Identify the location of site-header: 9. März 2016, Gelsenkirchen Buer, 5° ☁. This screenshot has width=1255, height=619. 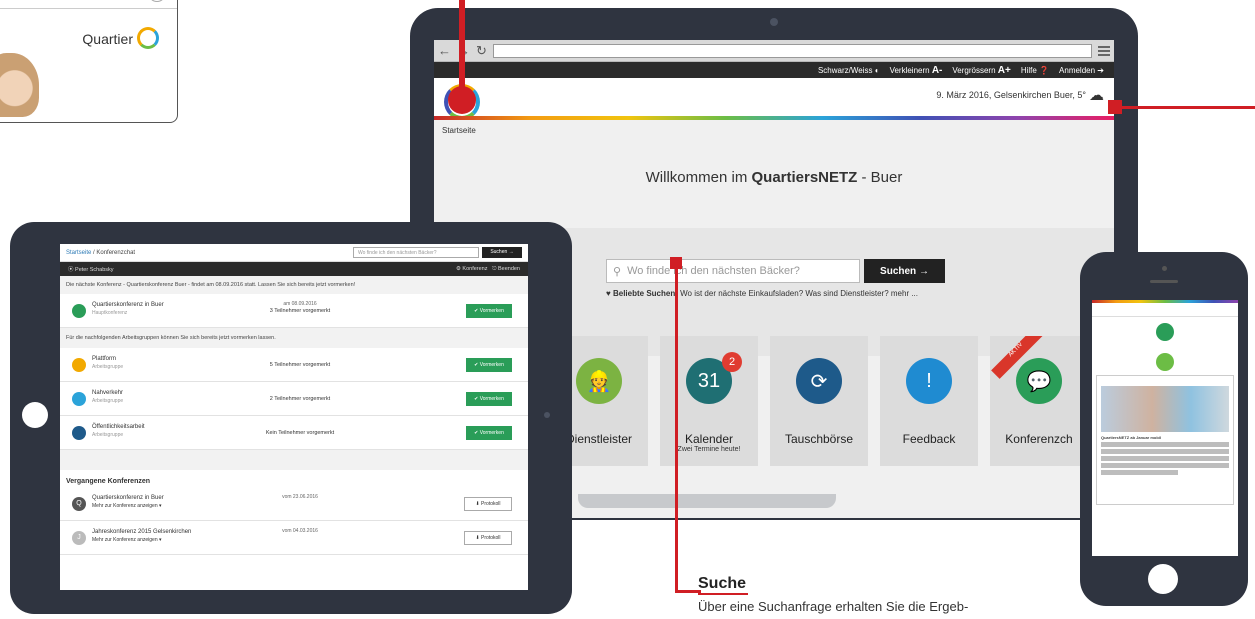
(774, 99).